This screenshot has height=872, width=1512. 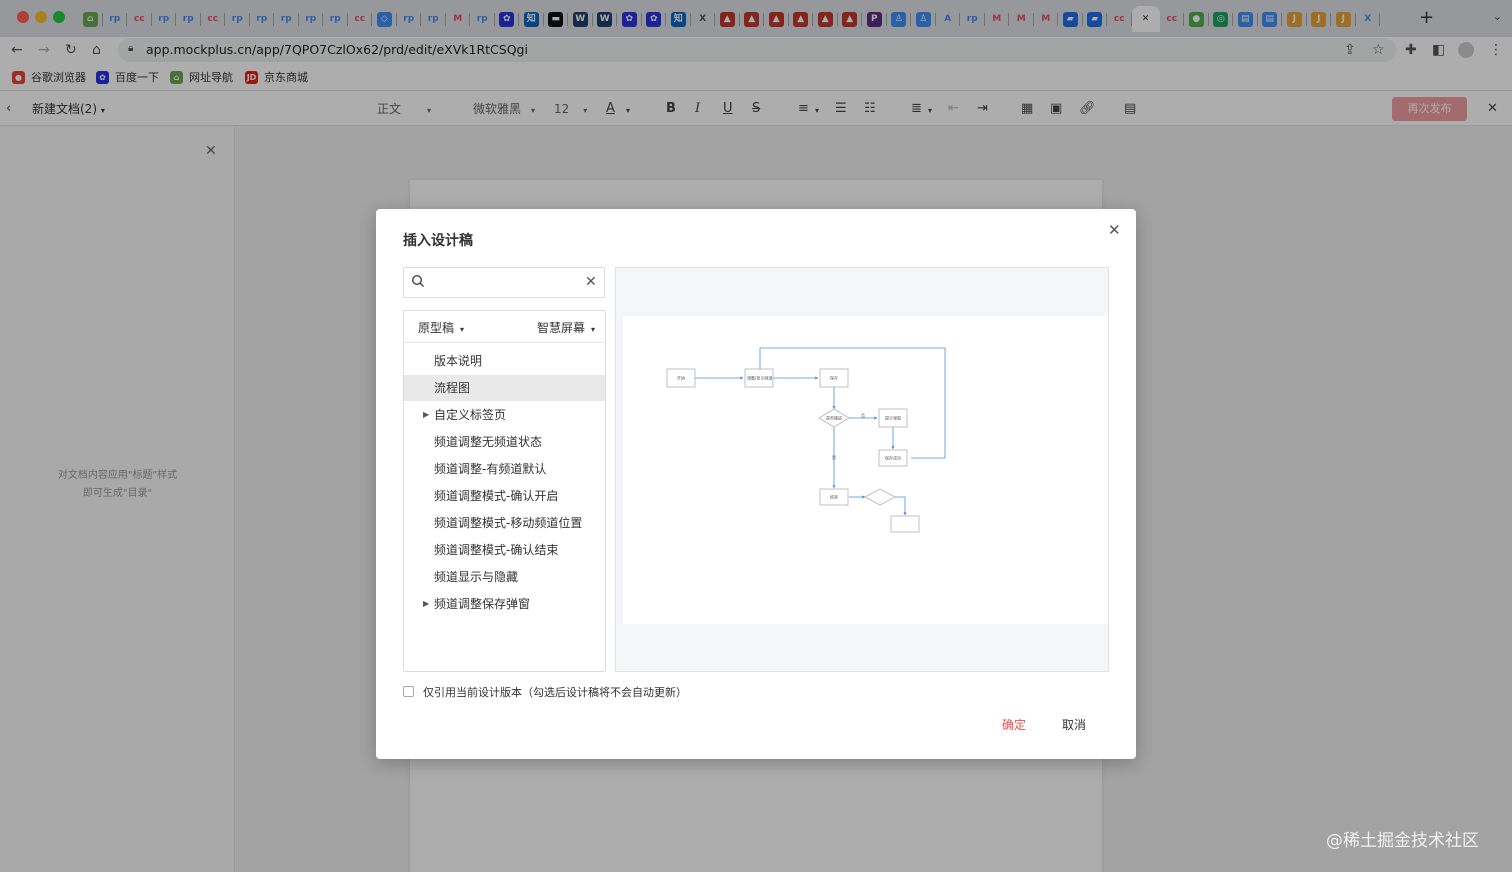 What do you see at coordinates (508, 523) in the screenshot?
I see `tree-item-label: 频道调整模式-移动频道位置` at bounding box center [508, 523].